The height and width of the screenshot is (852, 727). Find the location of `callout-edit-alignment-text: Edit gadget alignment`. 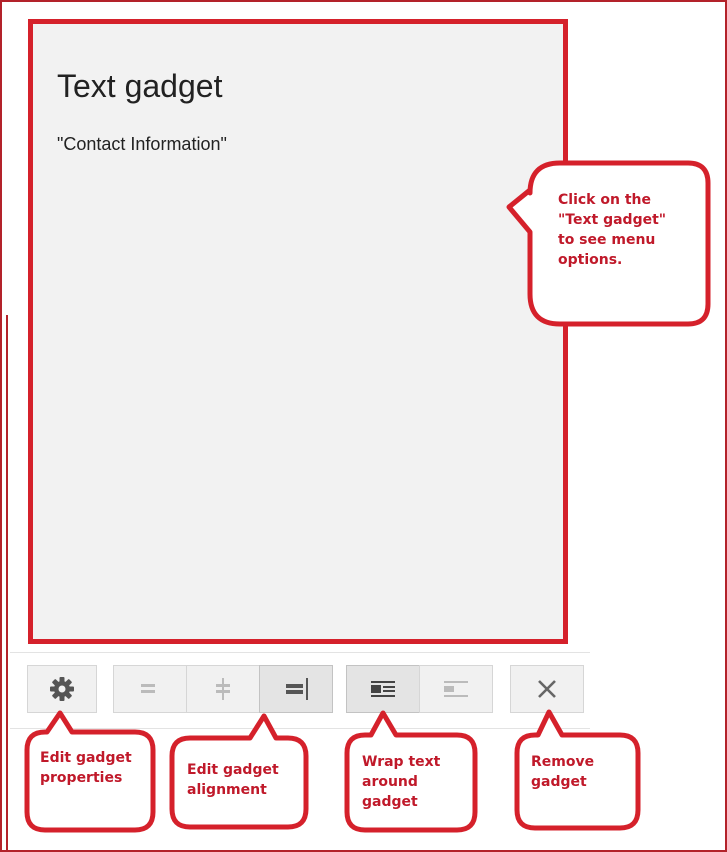

callout-edit-alignment-text: Edit gadget alignment is located at coordinates (233, 780).